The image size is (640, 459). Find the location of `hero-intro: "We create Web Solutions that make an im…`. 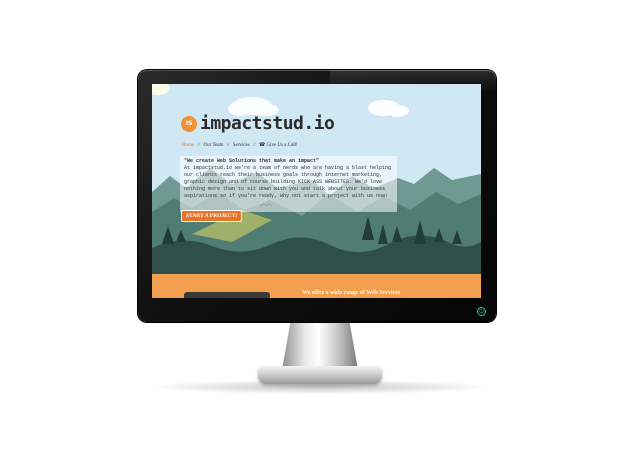

hero-intro: "We create Web Solutions that make an im… is located at coordinates (288, 184).